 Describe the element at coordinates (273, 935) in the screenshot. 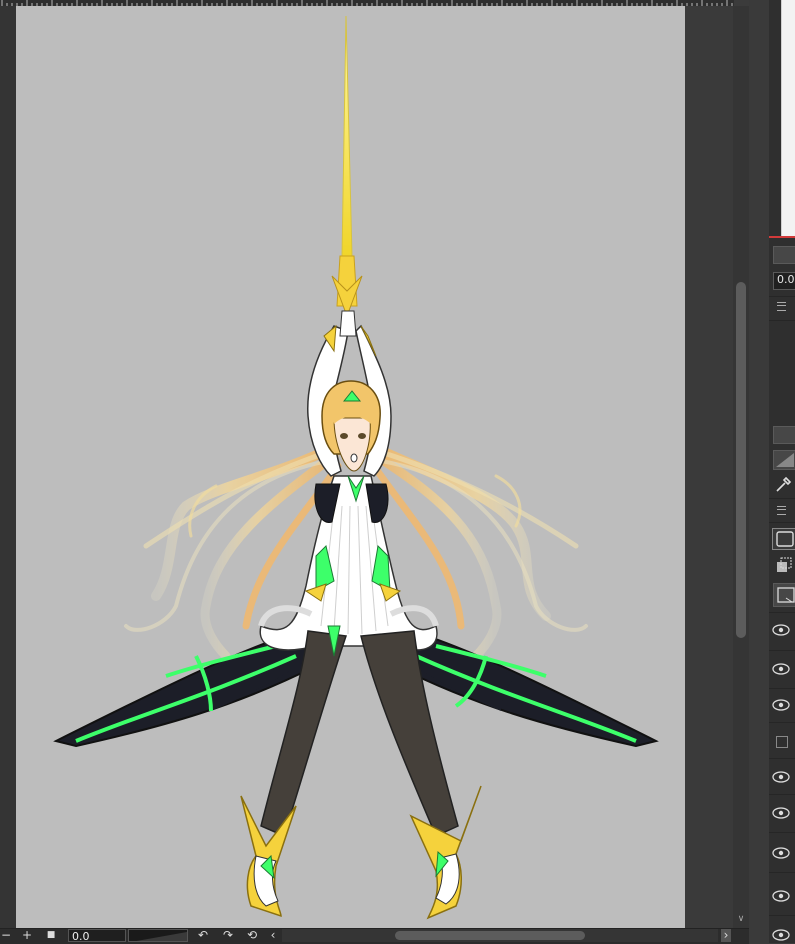

I see `scroll-left-button: ‹` at that location.